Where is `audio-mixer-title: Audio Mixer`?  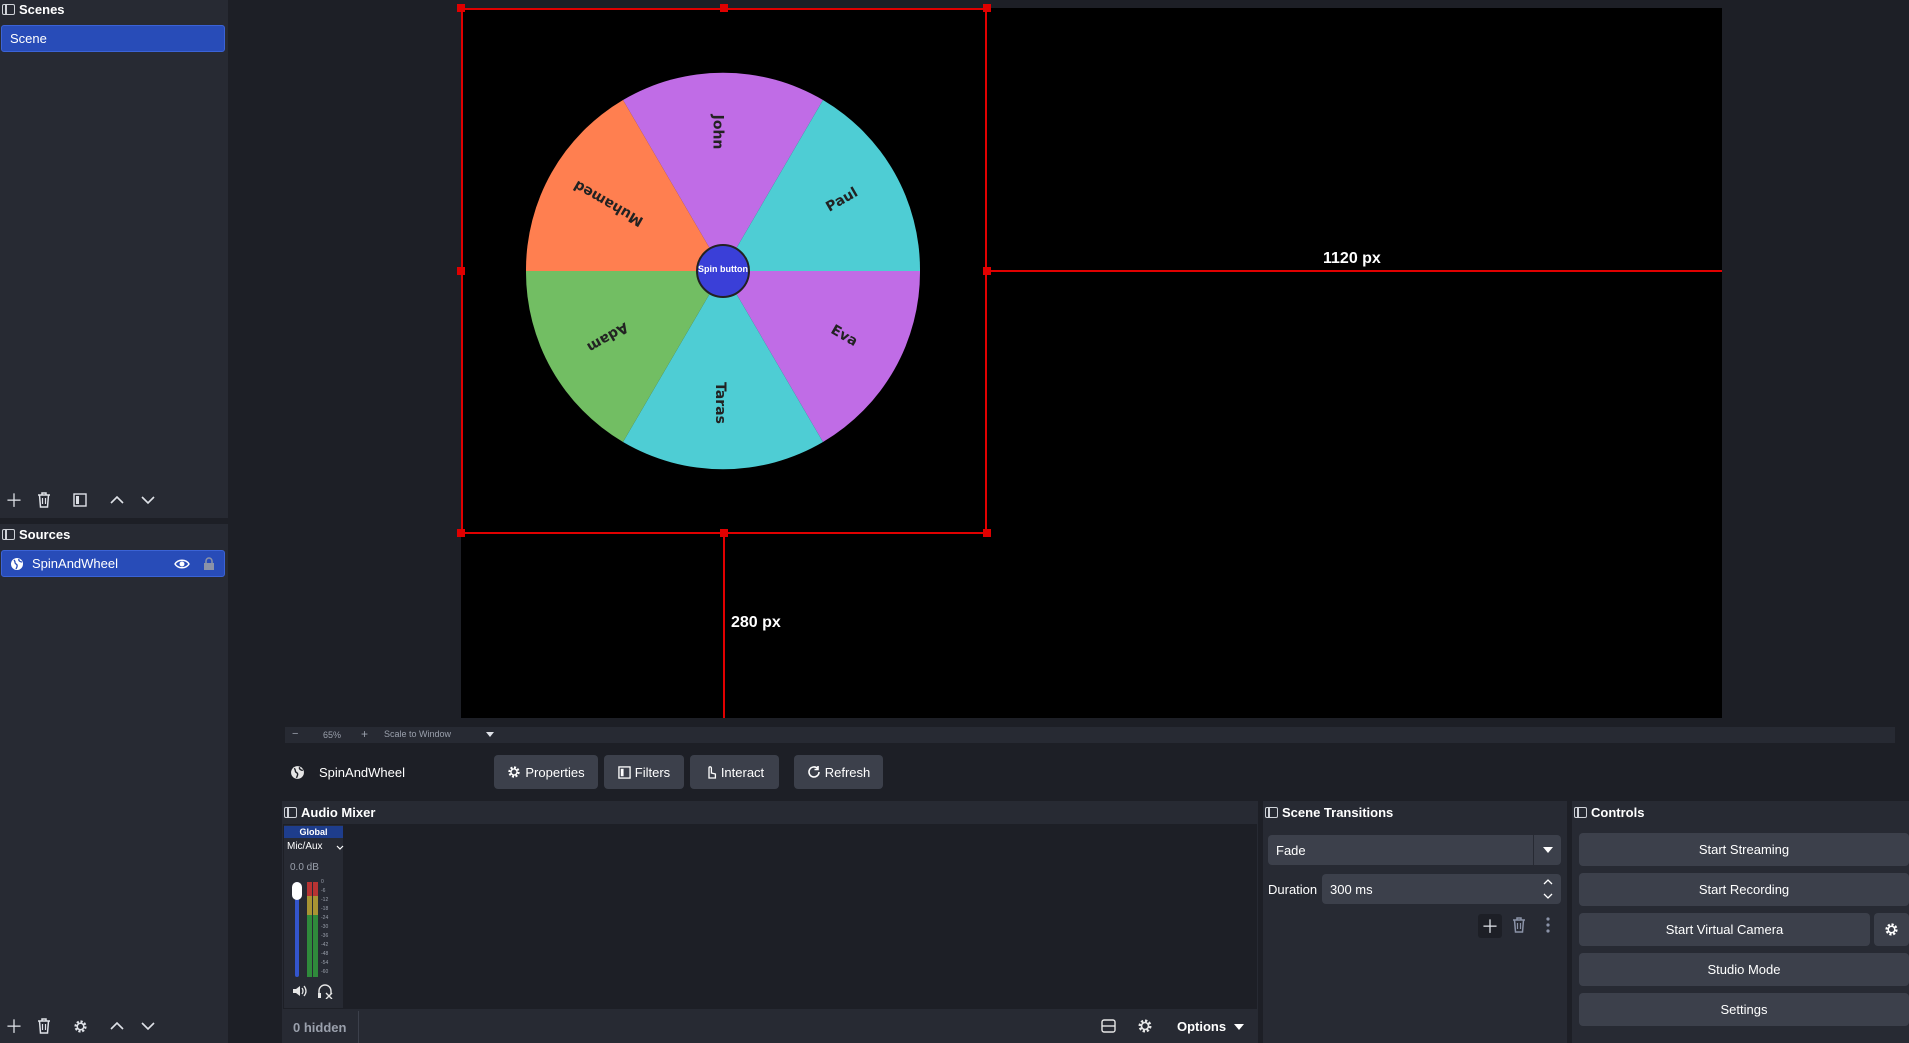
audio-mixer-title: Audio Mixer is located at coordinates (338, 812).